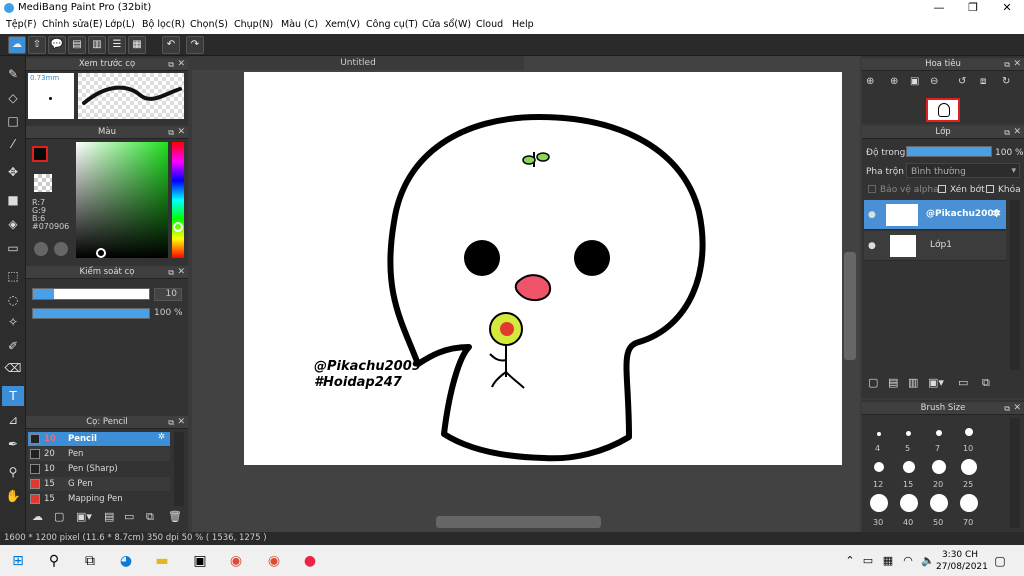 This screenshot has height=576, width=1024. What do you see at coordinates (939, 436) in the screenshot?
I see `brush-size-cell: 7` at bounding box center [939, 436].